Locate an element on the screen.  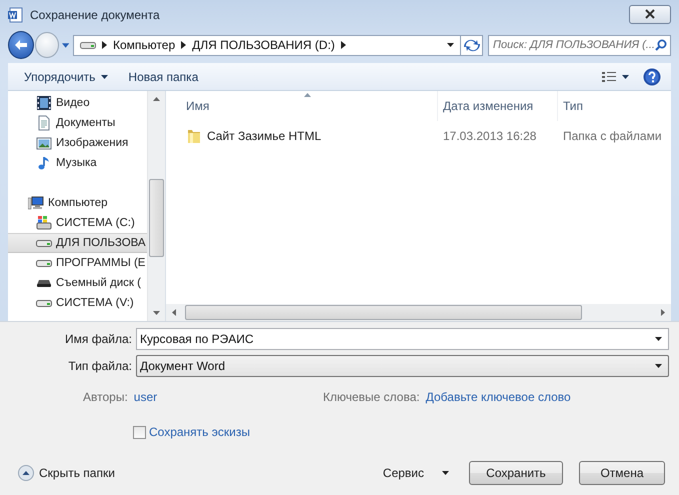
sidebar-item: Съемный диск ( is located at coordinates (77, 283).